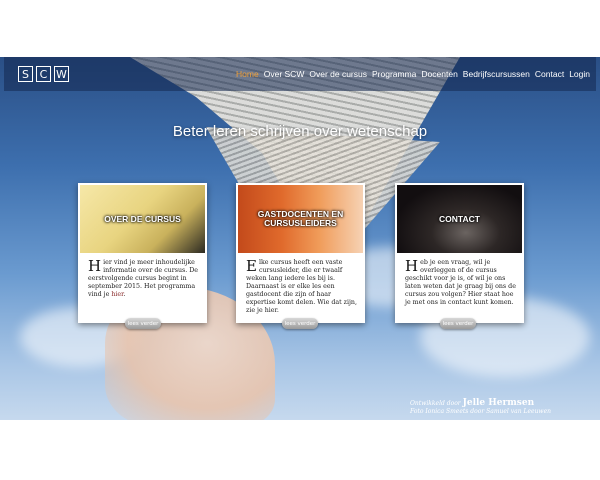 The image size is (600, 480). What do you see at coordinates (338, 74) in the screenshot?
I see `nav-item-over-de-cursus: Over de cursus` at bounding box center [338, 74].